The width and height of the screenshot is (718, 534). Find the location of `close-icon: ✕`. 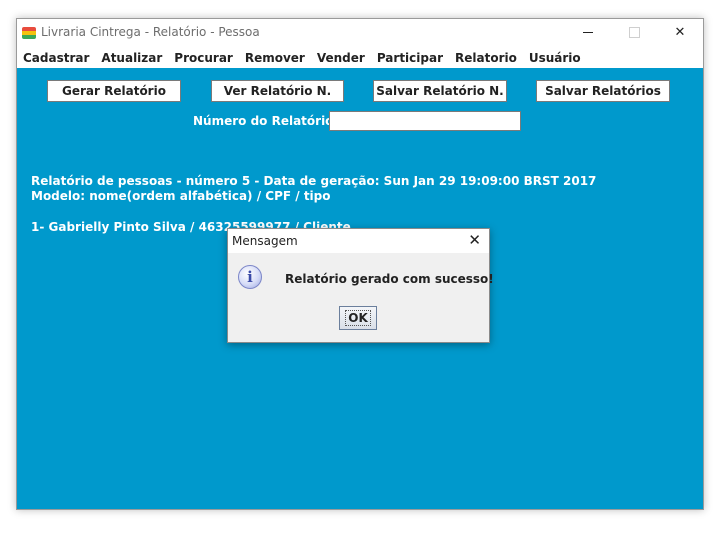

close-icon: ✕ is located at coordinates (680, 33).